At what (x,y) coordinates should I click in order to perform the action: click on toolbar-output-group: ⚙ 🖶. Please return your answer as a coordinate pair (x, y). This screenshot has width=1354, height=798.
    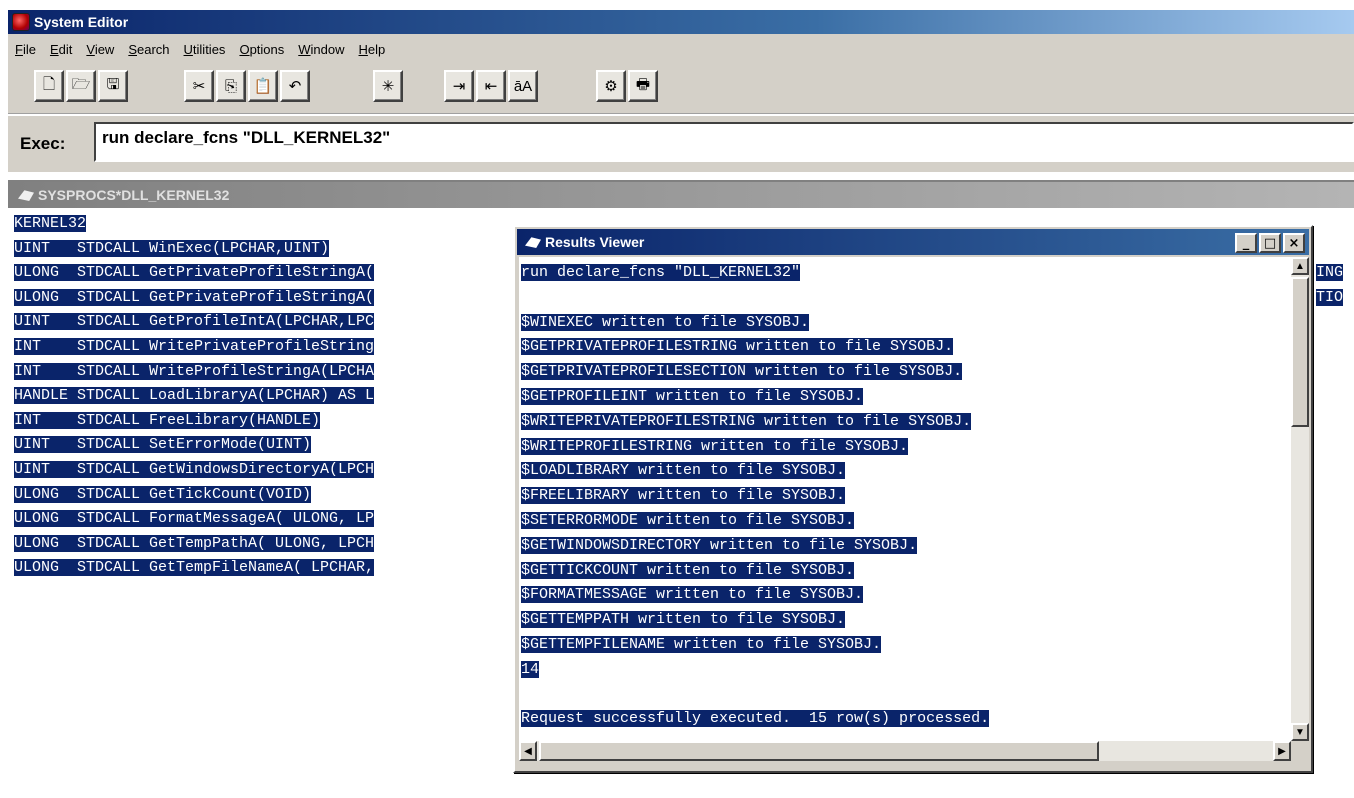
    Looking at the image, I should click on (628, 87).